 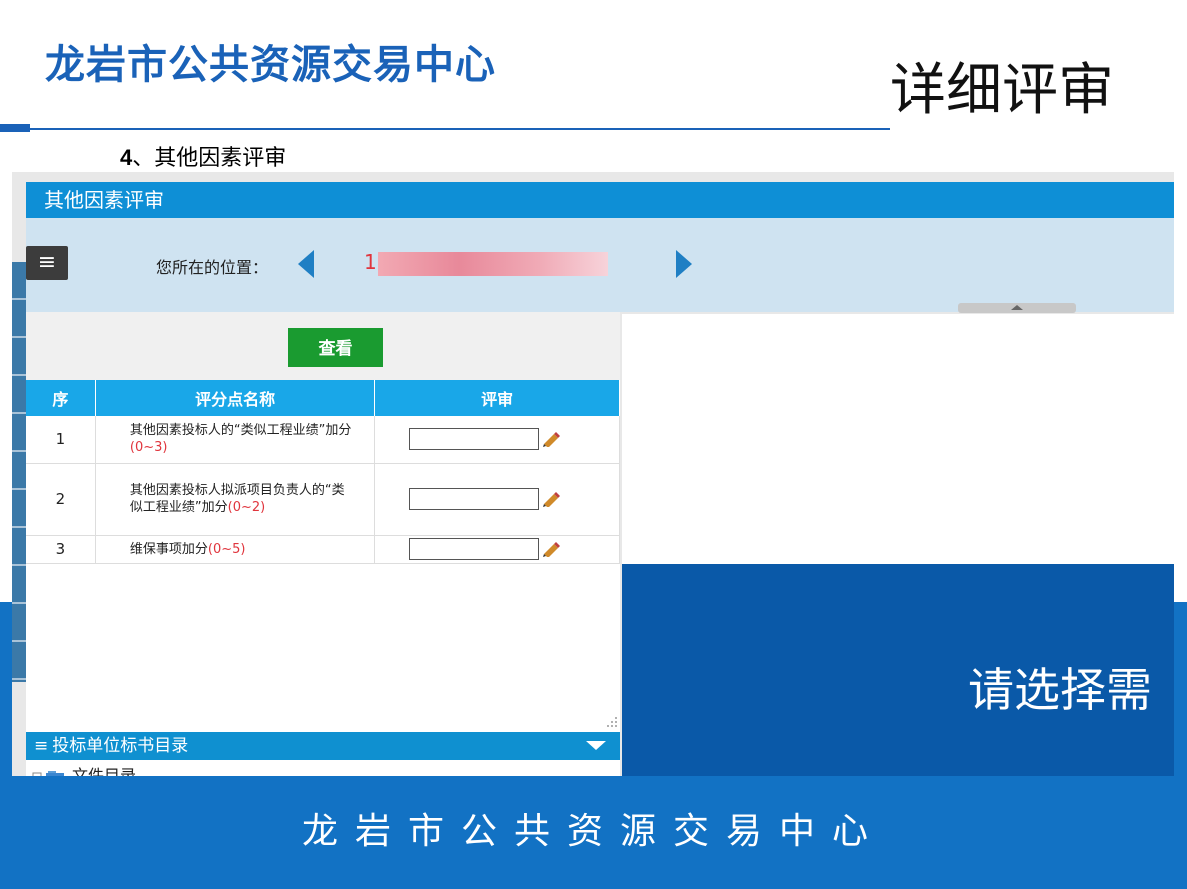 I want to click on row-no: 1, so click(x=61, y=440).